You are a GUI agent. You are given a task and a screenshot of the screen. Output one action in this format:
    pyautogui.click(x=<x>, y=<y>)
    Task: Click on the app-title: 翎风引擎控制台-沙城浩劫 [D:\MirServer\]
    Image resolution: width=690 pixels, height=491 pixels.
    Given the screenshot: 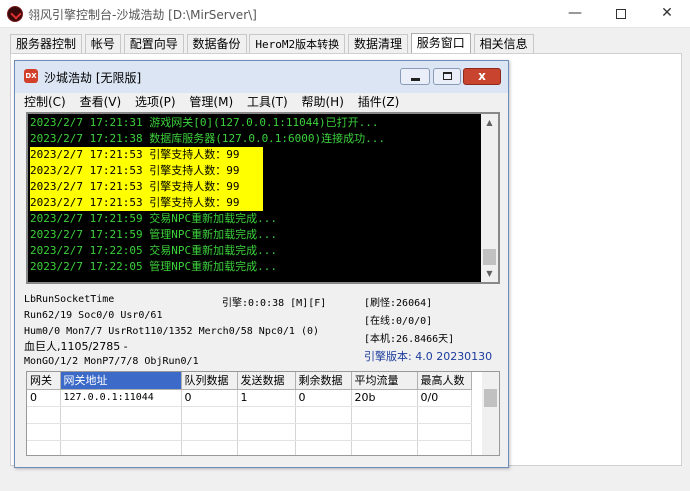 What is the action you would take?
    pyautogui.click(x=142, y=15)
    